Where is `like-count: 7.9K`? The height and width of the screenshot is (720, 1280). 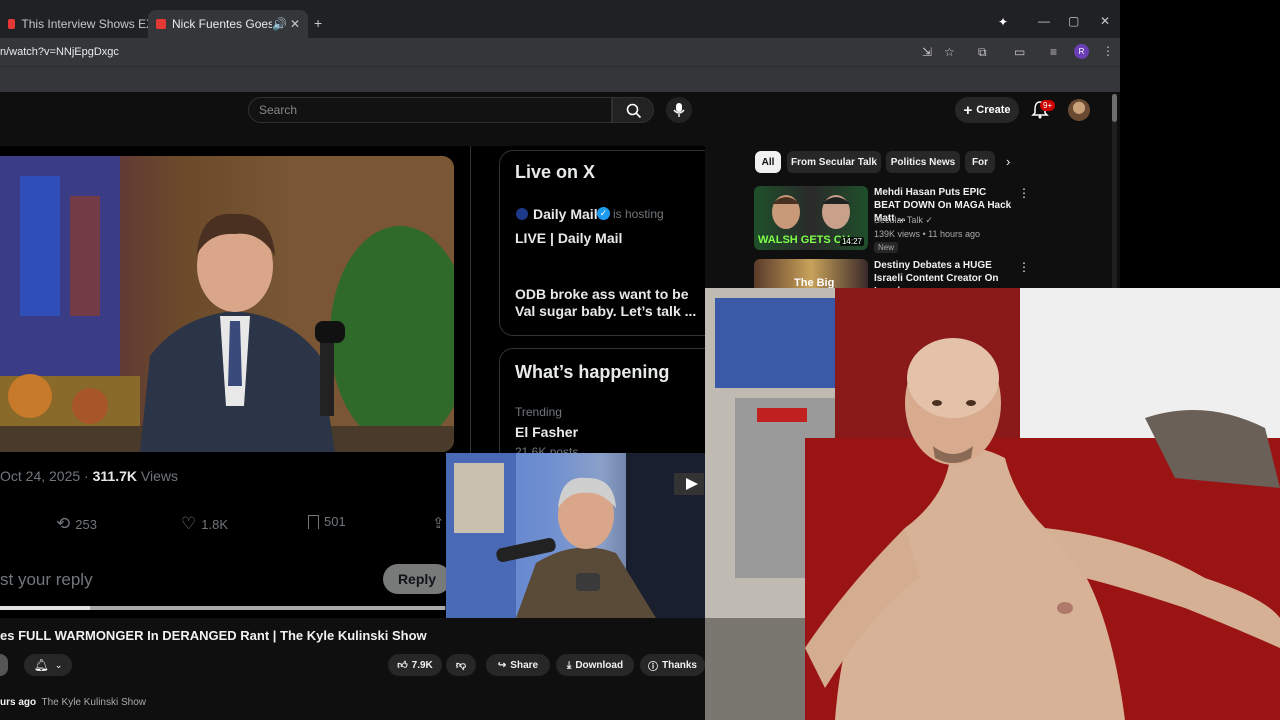 like-count: 7.9K is located at coordinates (422, 665).